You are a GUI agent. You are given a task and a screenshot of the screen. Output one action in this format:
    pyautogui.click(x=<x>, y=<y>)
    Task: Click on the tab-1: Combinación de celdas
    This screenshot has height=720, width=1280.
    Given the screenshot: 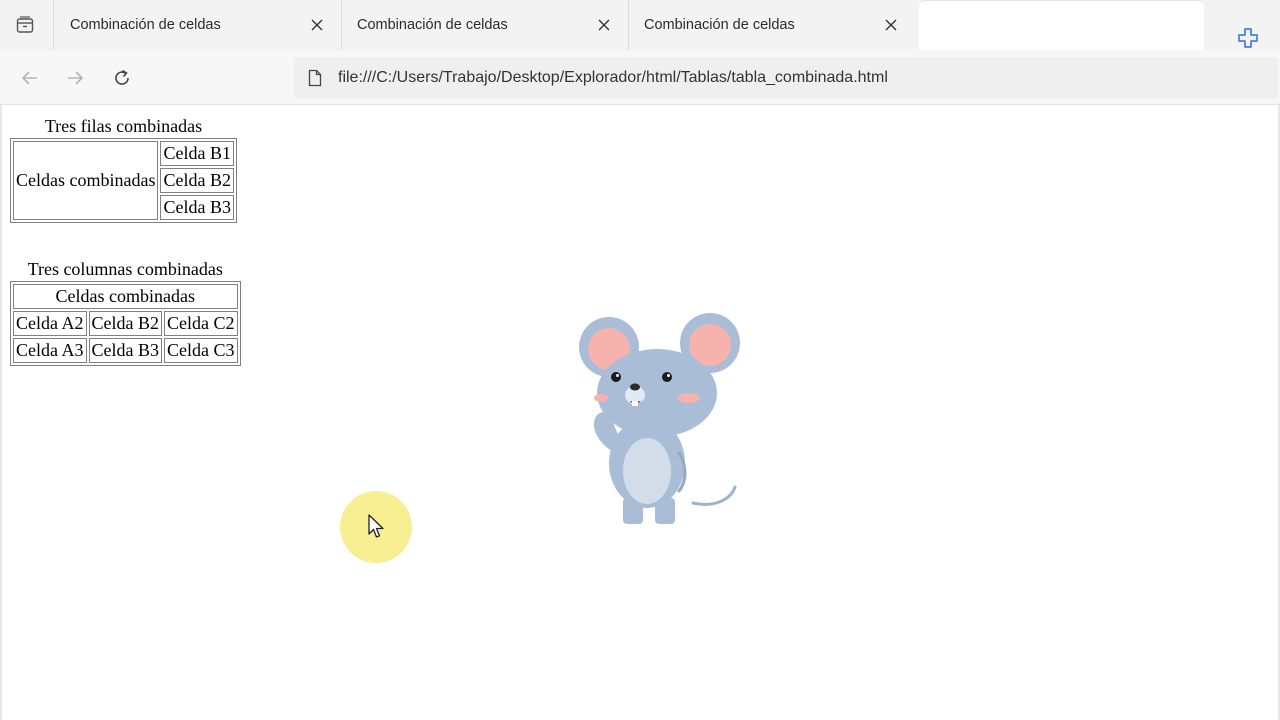 What is the action you would take?
    pyautogui.click(x=197, y=25)
    